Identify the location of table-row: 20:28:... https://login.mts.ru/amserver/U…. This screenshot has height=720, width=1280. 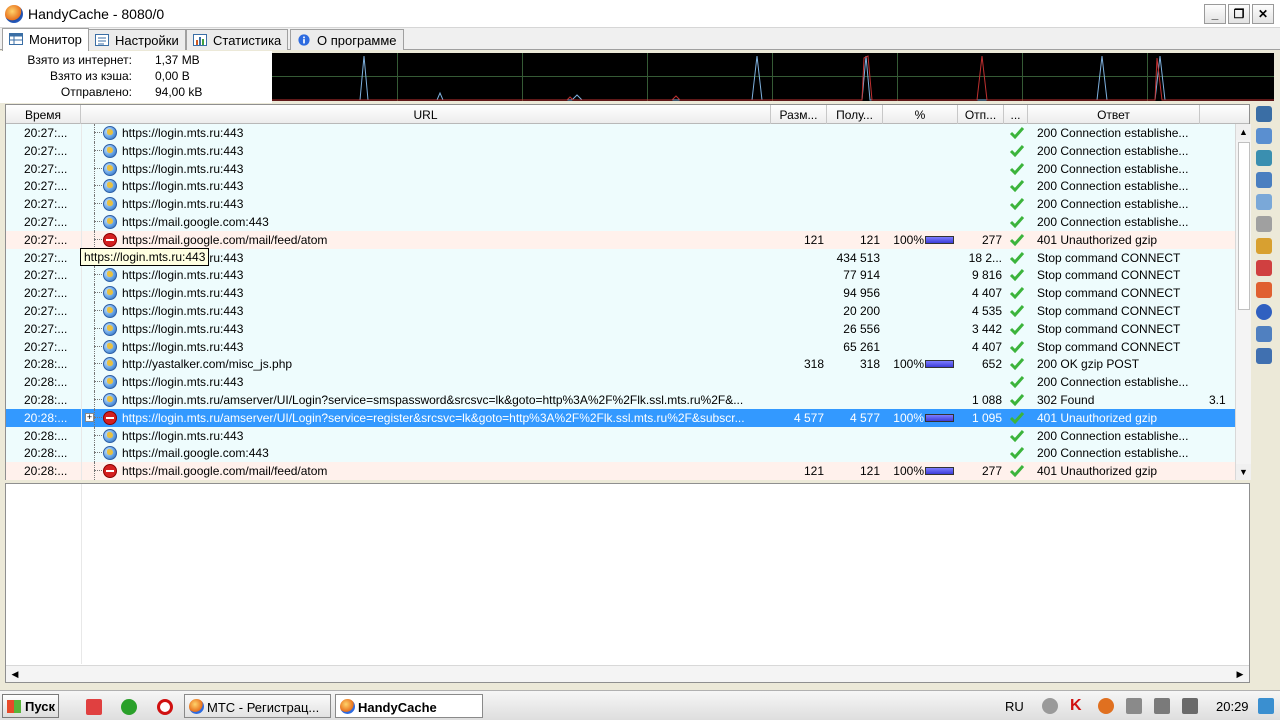
(620, 400).